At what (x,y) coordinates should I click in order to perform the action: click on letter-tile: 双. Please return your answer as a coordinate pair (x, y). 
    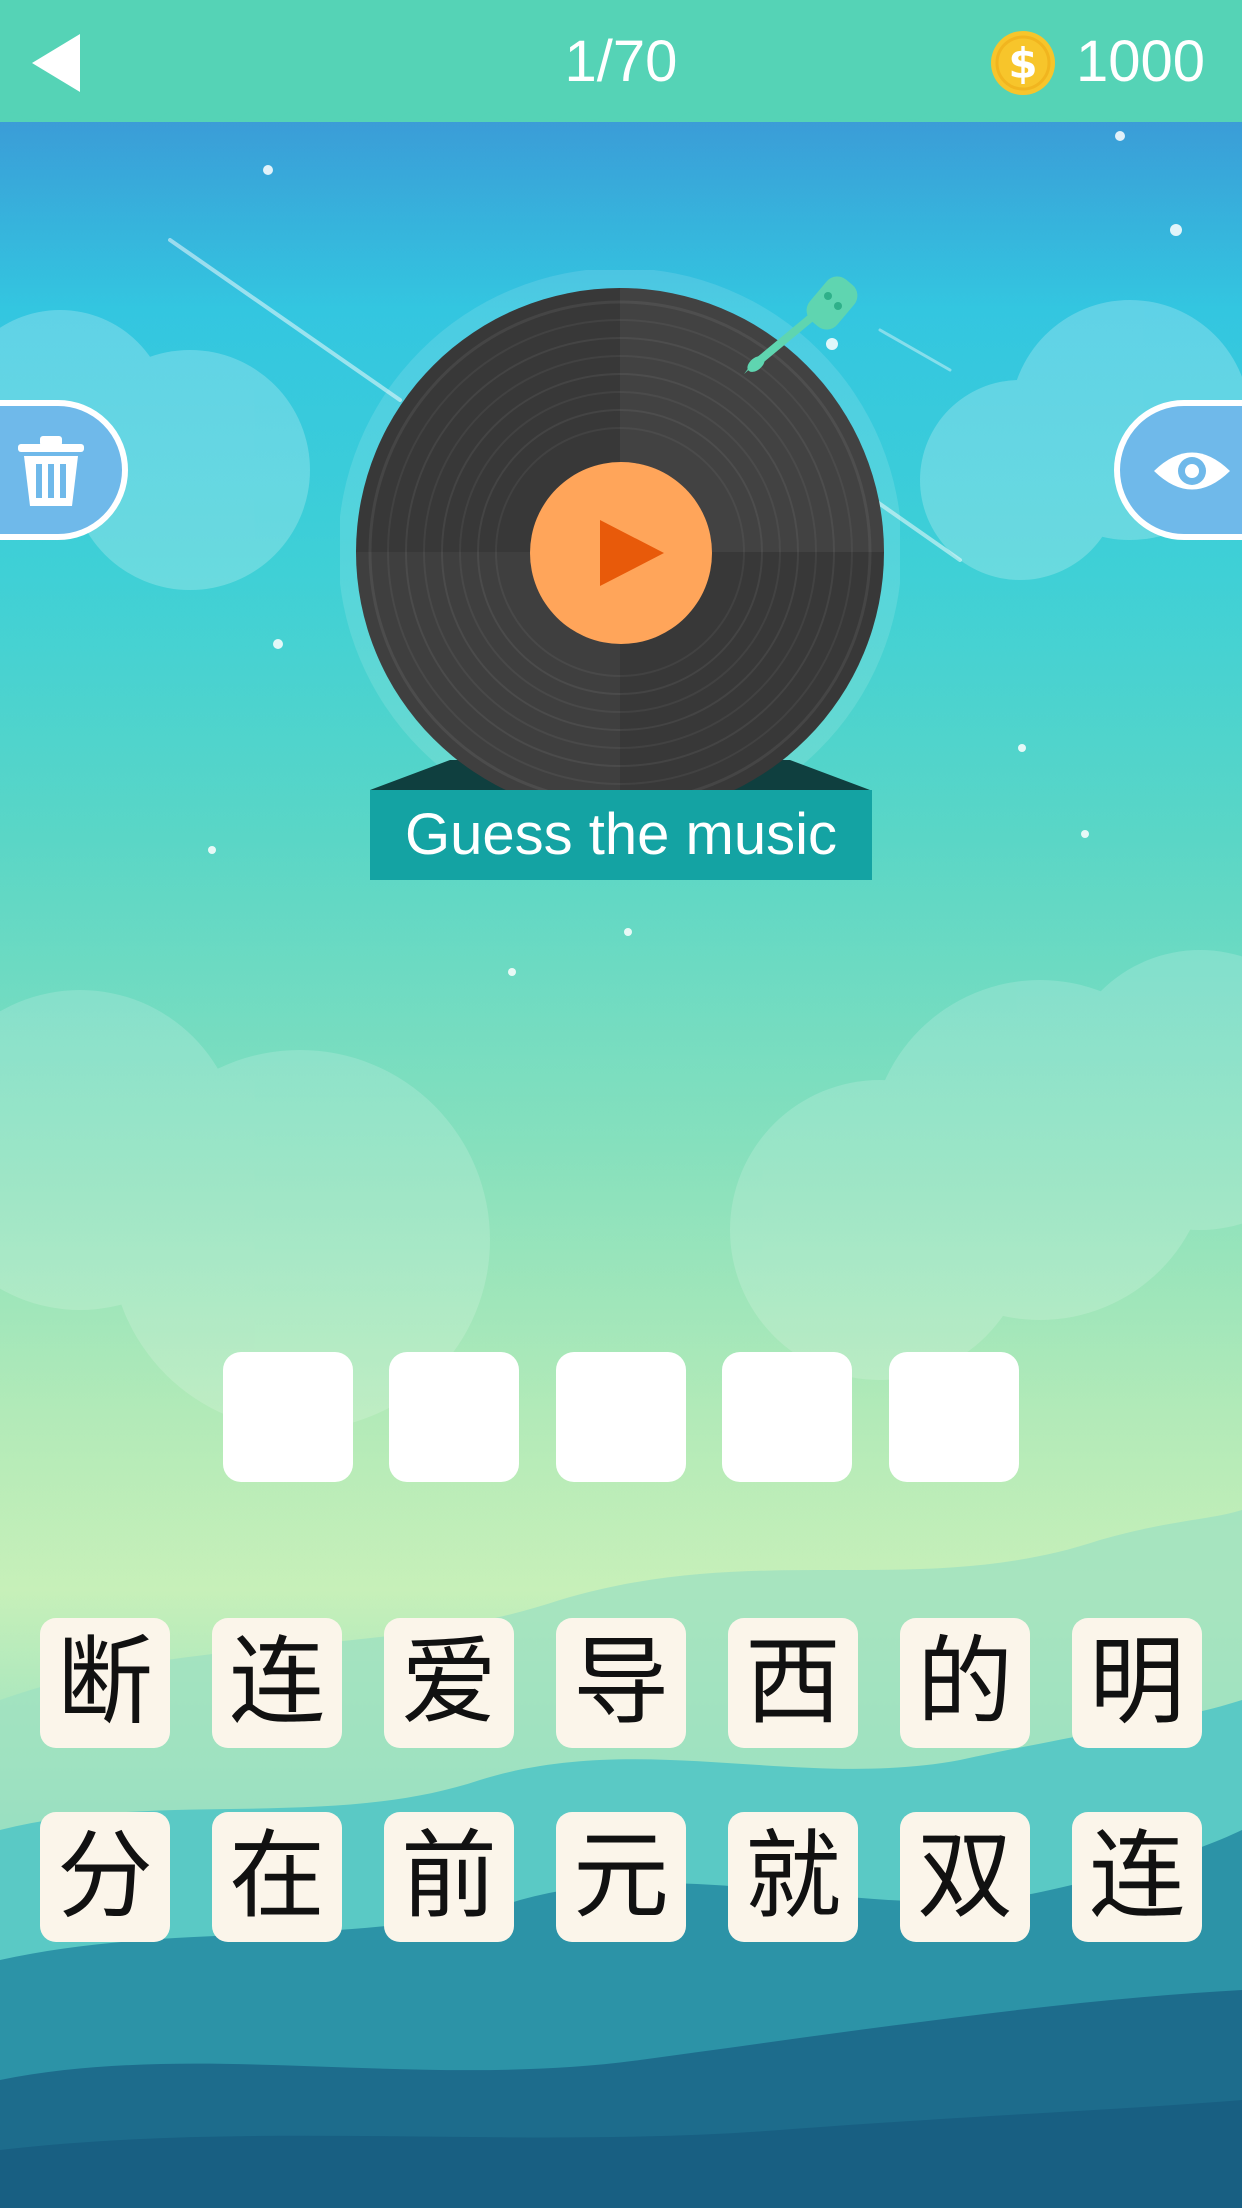
    Looking at the image, I should click on (965, 1877).